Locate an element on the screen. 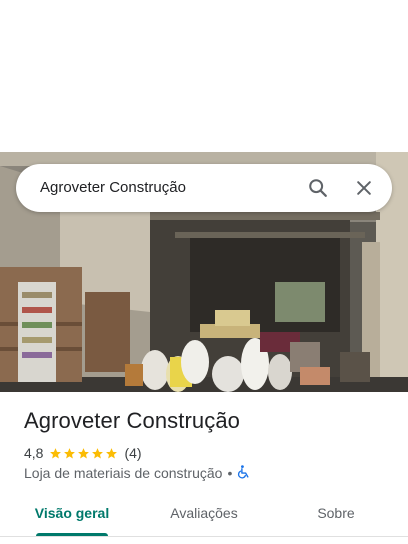 This screenshot has height=544, width=408. tab-sobre: Sobre is located at coordinates (336, 512).